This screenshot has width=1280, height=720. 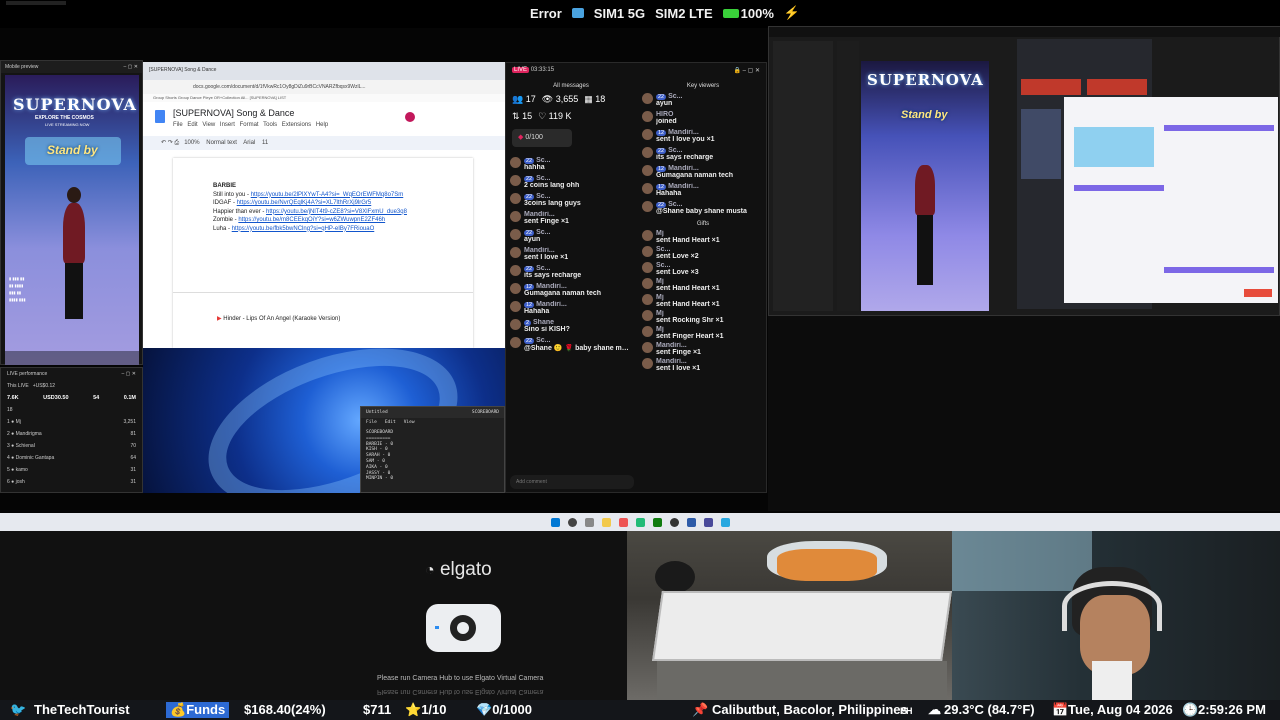 I want to click on obs-sources-panel, so click(x=848, y=176).